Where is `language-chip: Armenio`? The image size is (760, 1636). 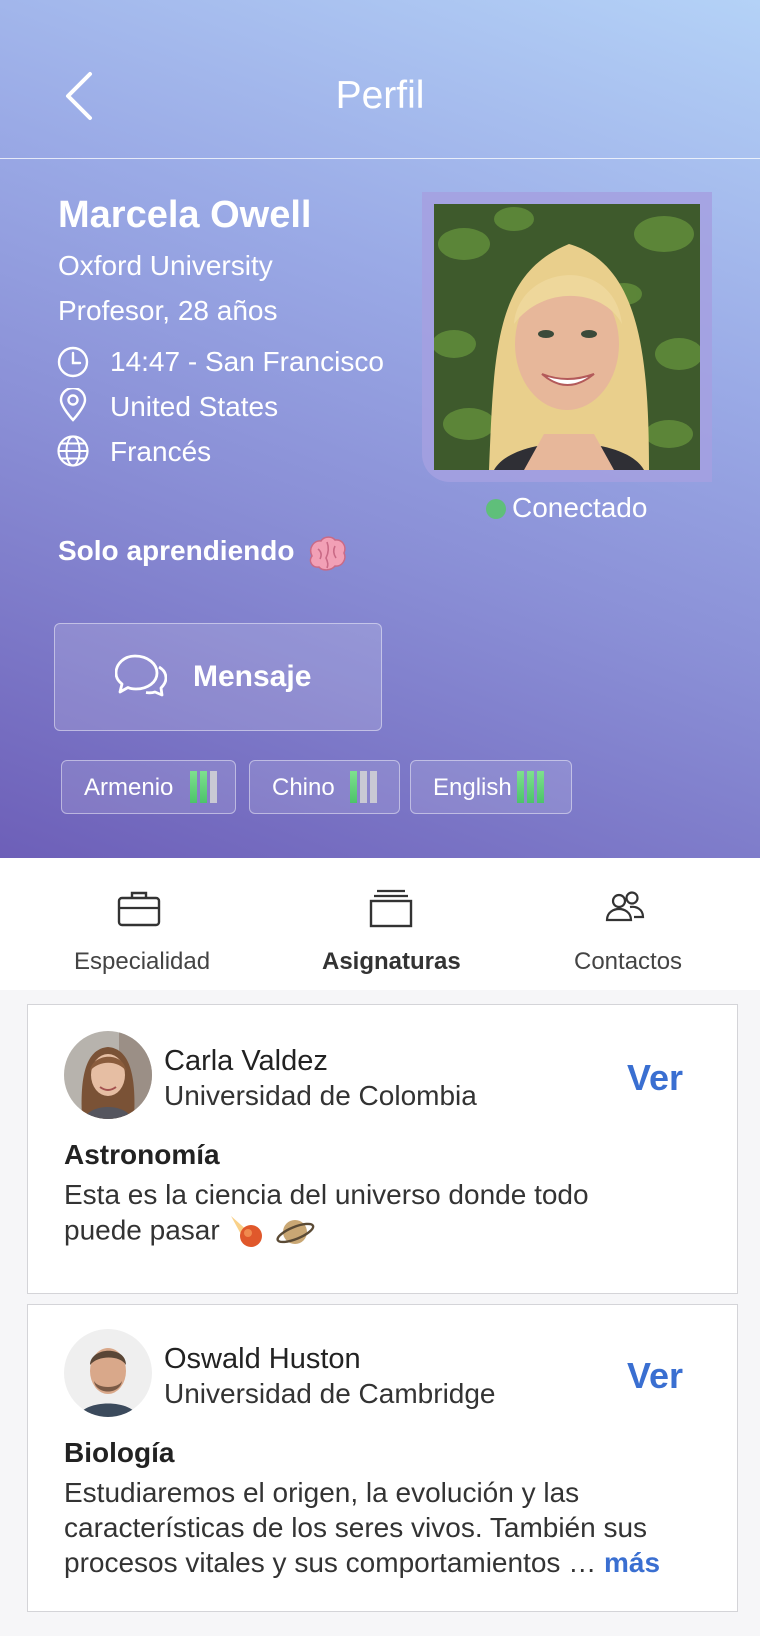 language-chip: Armenio is located at coordinates (148, 787).